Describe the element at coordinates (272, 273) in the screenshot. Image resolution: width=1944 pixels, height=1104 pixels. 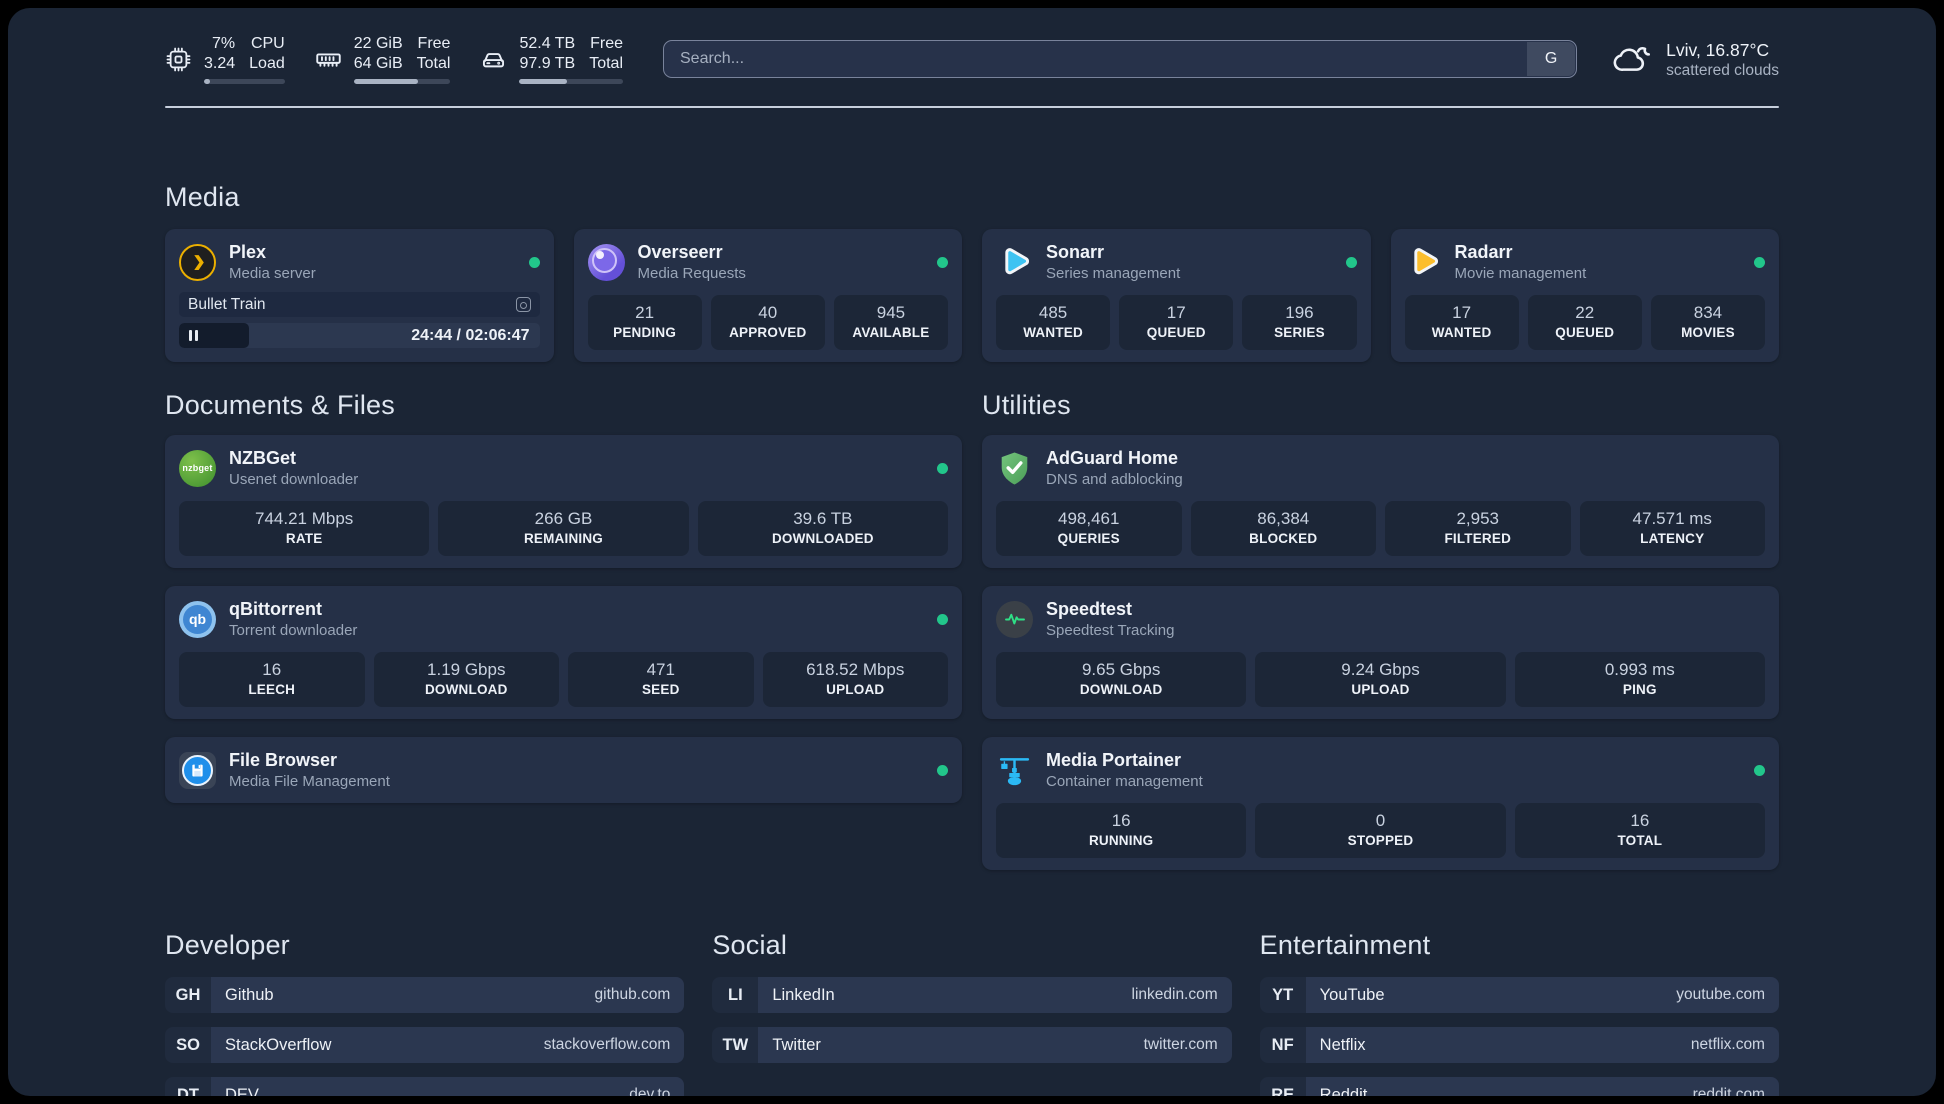
I see `card-subtitle: Media server` at that location.